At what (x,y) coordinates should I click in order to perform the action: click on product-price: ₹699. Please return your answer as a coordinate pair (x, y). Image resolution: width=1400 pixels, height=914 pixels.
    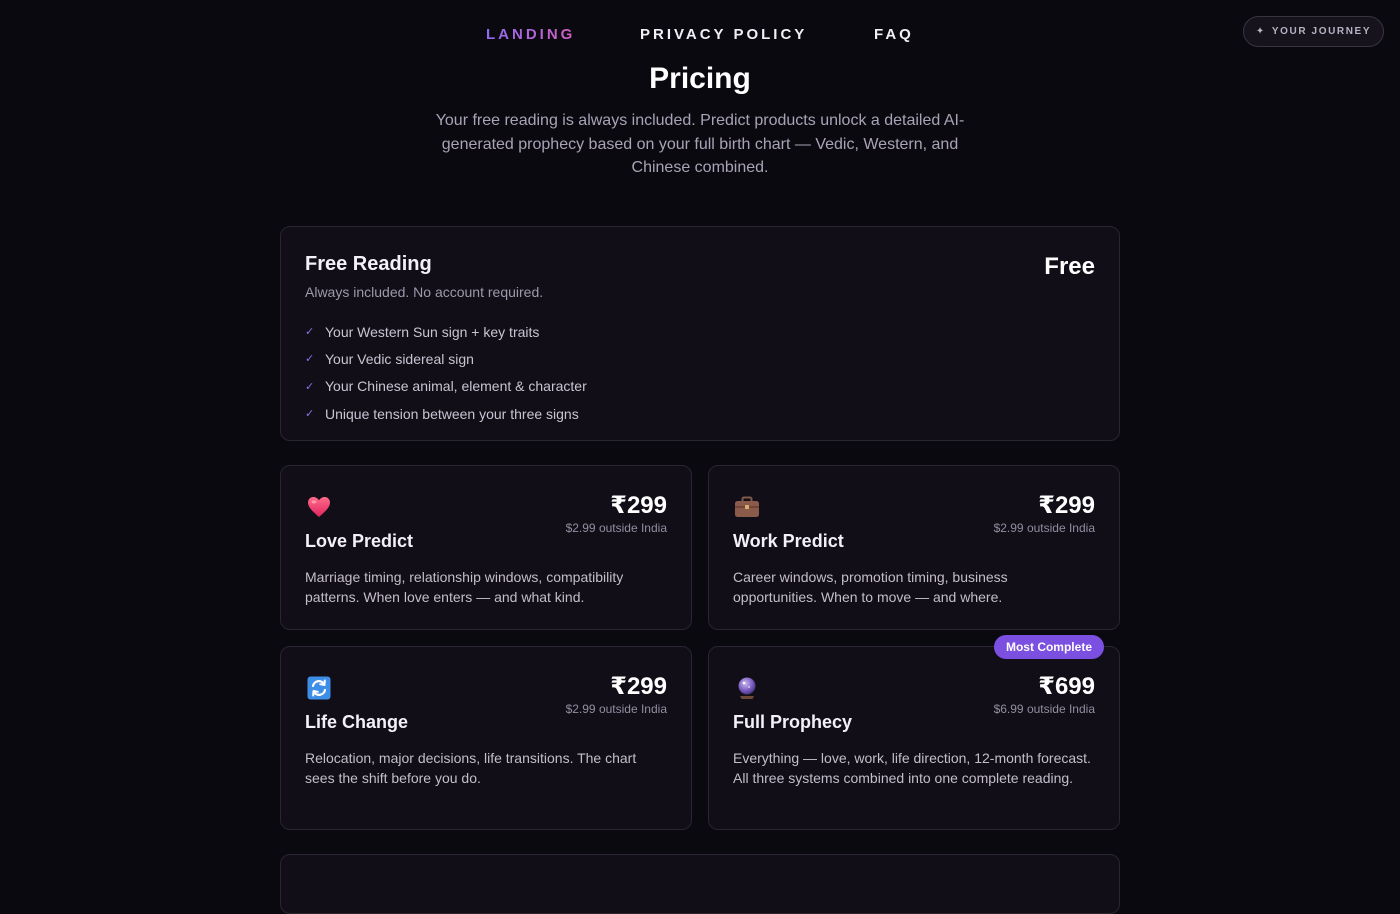
    Looking at the image, I should click on (1066, 686).